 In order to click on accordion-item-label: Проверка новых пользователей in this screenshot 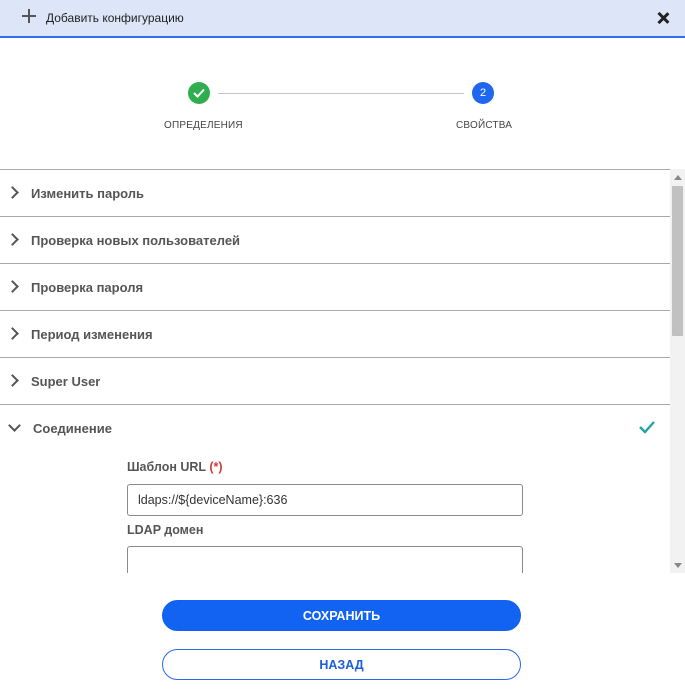, I will do `click(136, 240)`.